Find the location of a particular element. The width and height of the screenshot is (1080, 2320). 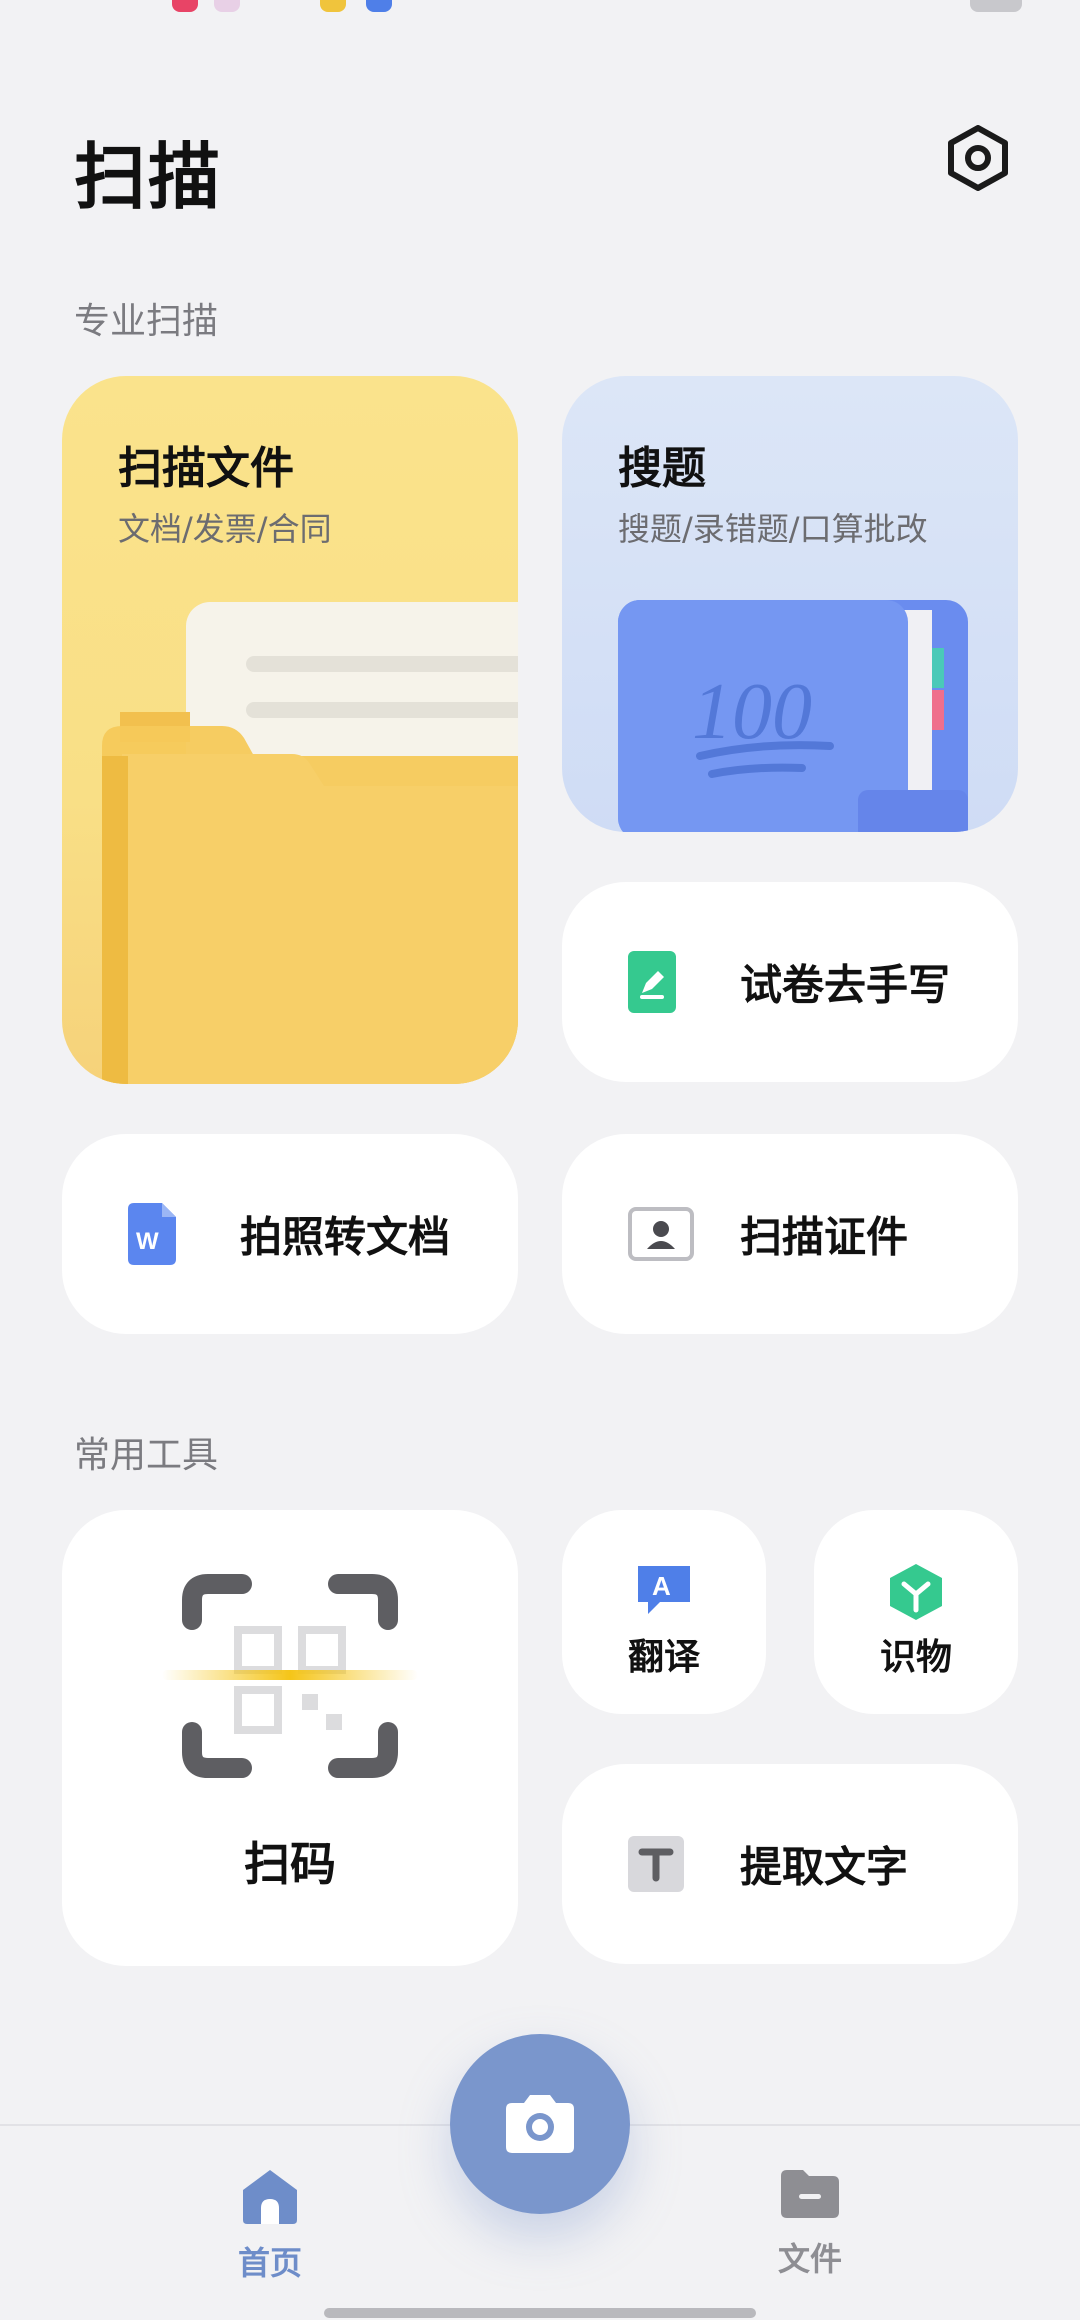

identify-object-button: 识物 is located at coordinates (916, 1612).